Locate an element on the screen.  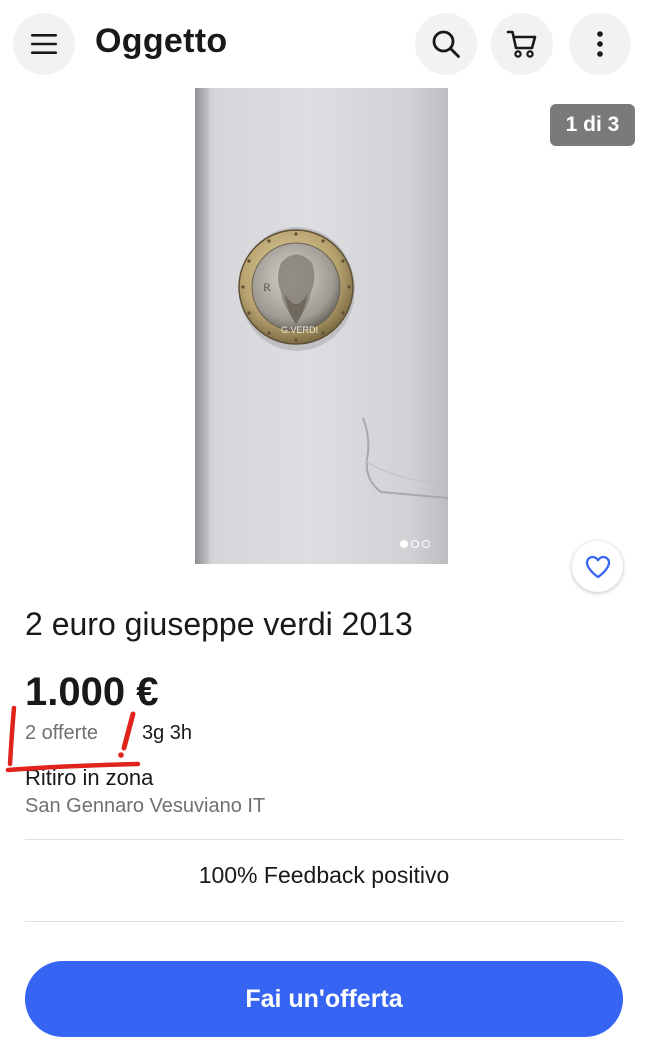
carousel-indicator is located at coordinates (415, 544).